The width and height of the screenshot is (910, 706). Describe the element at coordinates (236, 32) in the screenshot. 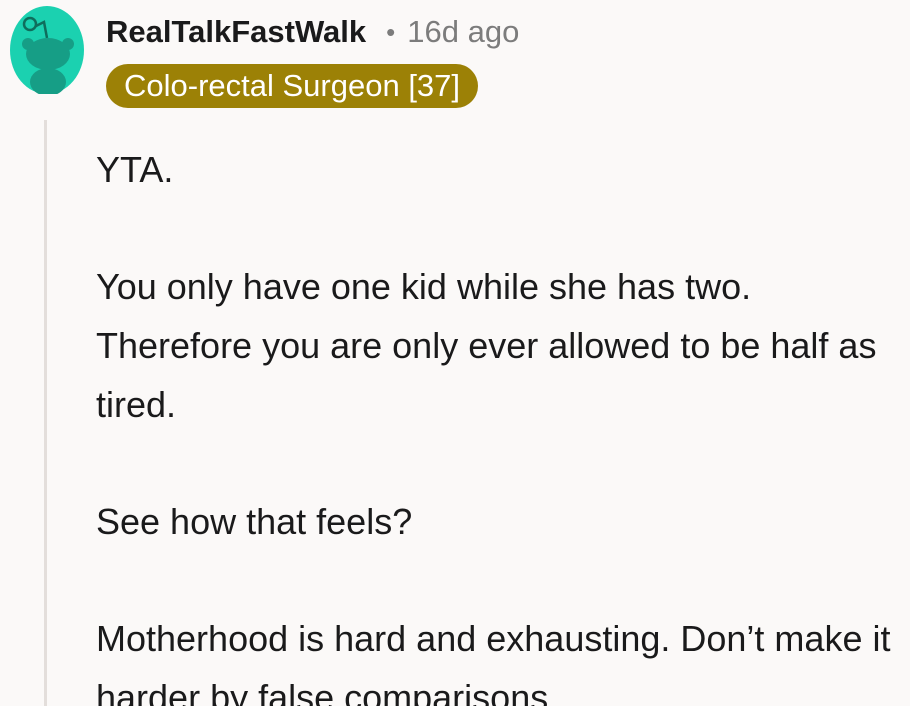

I see `author-username: RealTalkFastWalk` at that location.